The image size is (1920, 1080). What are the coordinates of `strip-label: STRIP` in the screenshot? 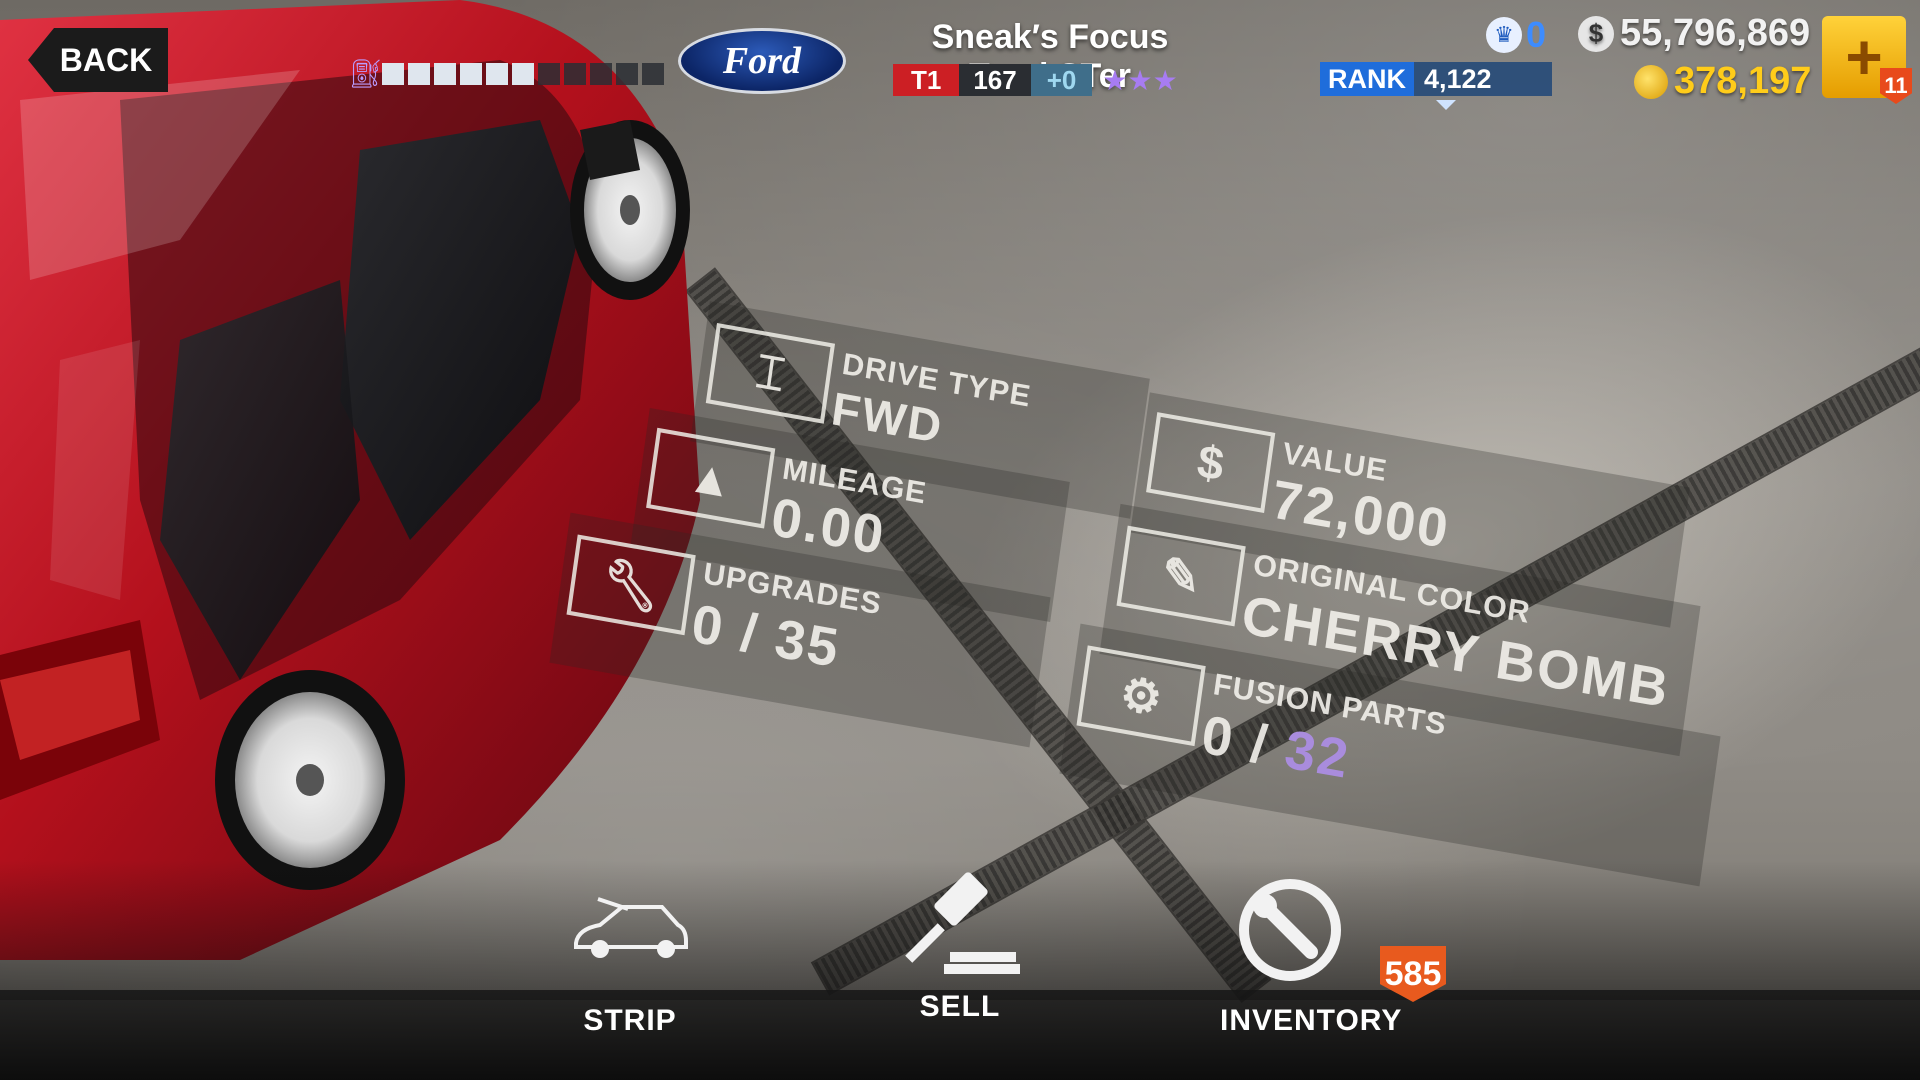 It's located at (630, 1020).